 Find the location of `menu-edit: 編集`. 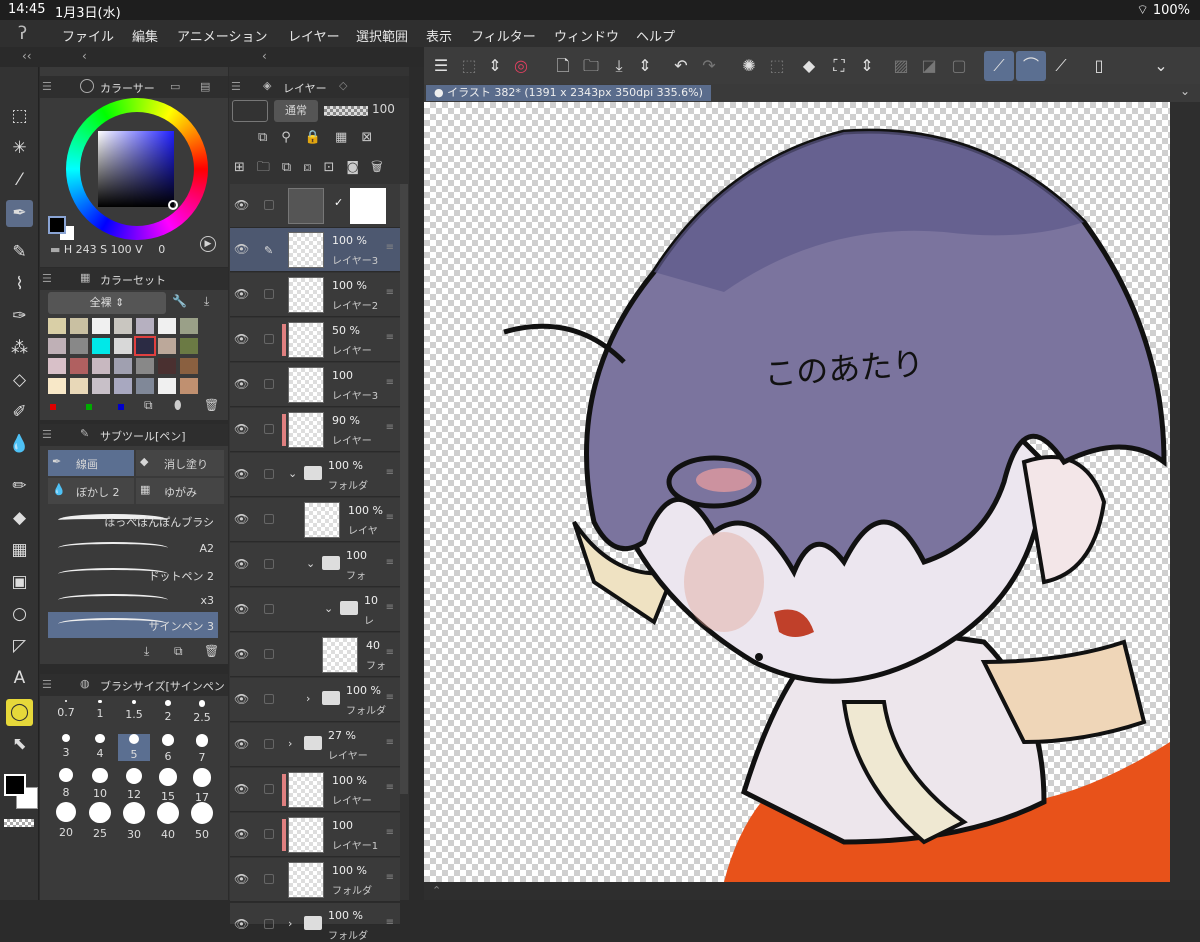

menu-edit: 編集 is located at coordinates (145, 35).